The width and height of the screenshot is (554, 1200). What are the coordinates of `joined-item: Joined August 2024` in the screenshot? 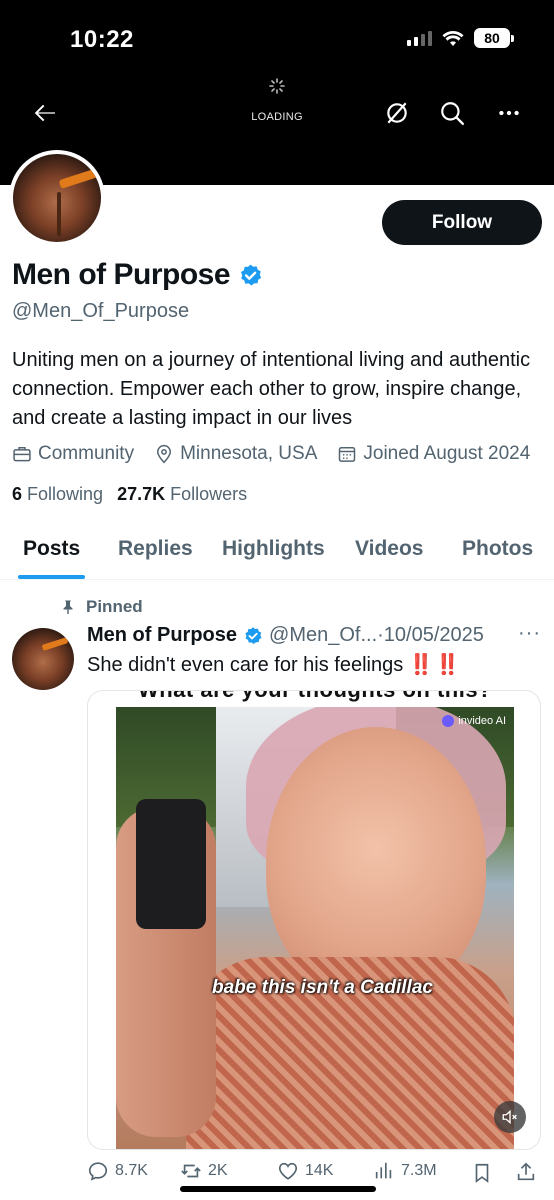 It's located at (433, 454).